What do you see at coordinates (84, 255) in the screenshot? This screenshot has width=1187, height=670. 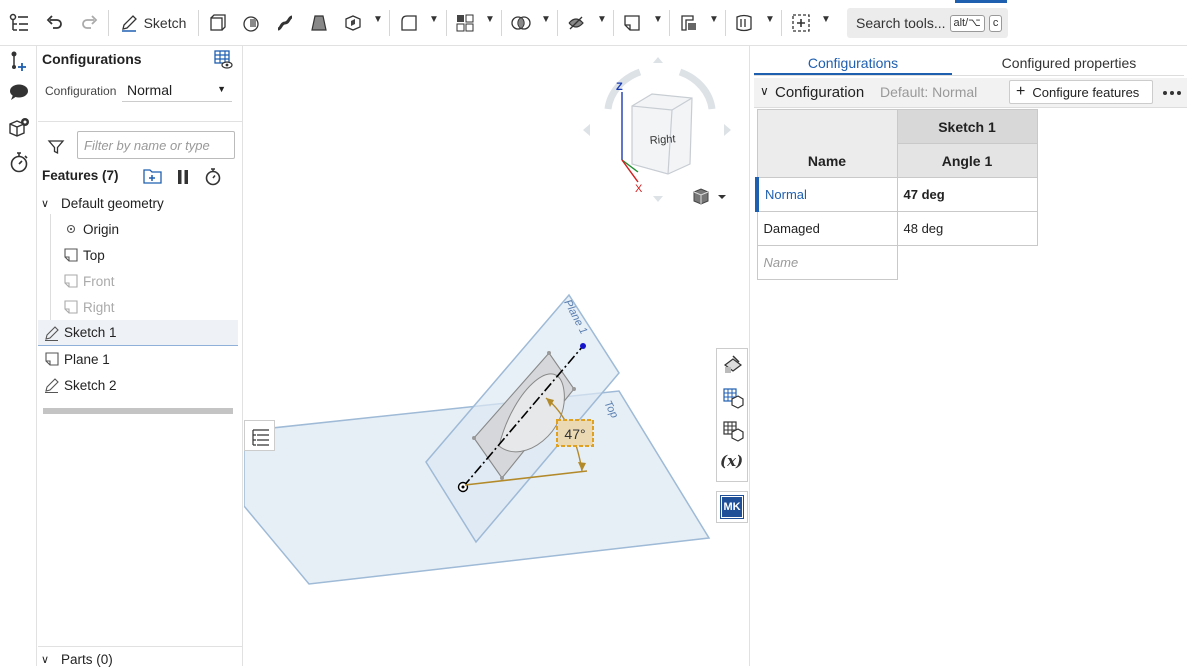 I see `tree-item-top-plane: Top` at bounding box center [84, 255].